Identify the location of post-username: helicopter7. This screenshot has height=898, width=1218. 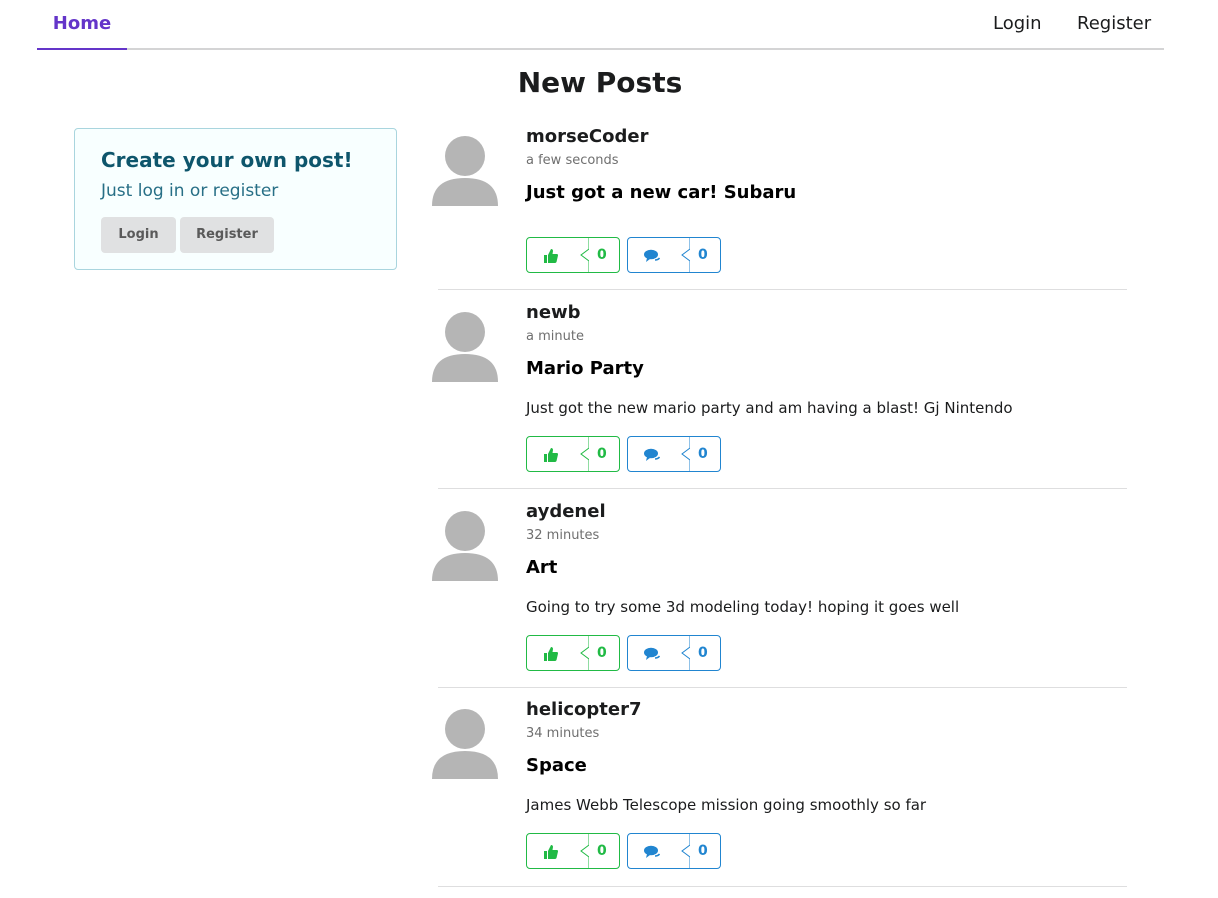
(584, 709).